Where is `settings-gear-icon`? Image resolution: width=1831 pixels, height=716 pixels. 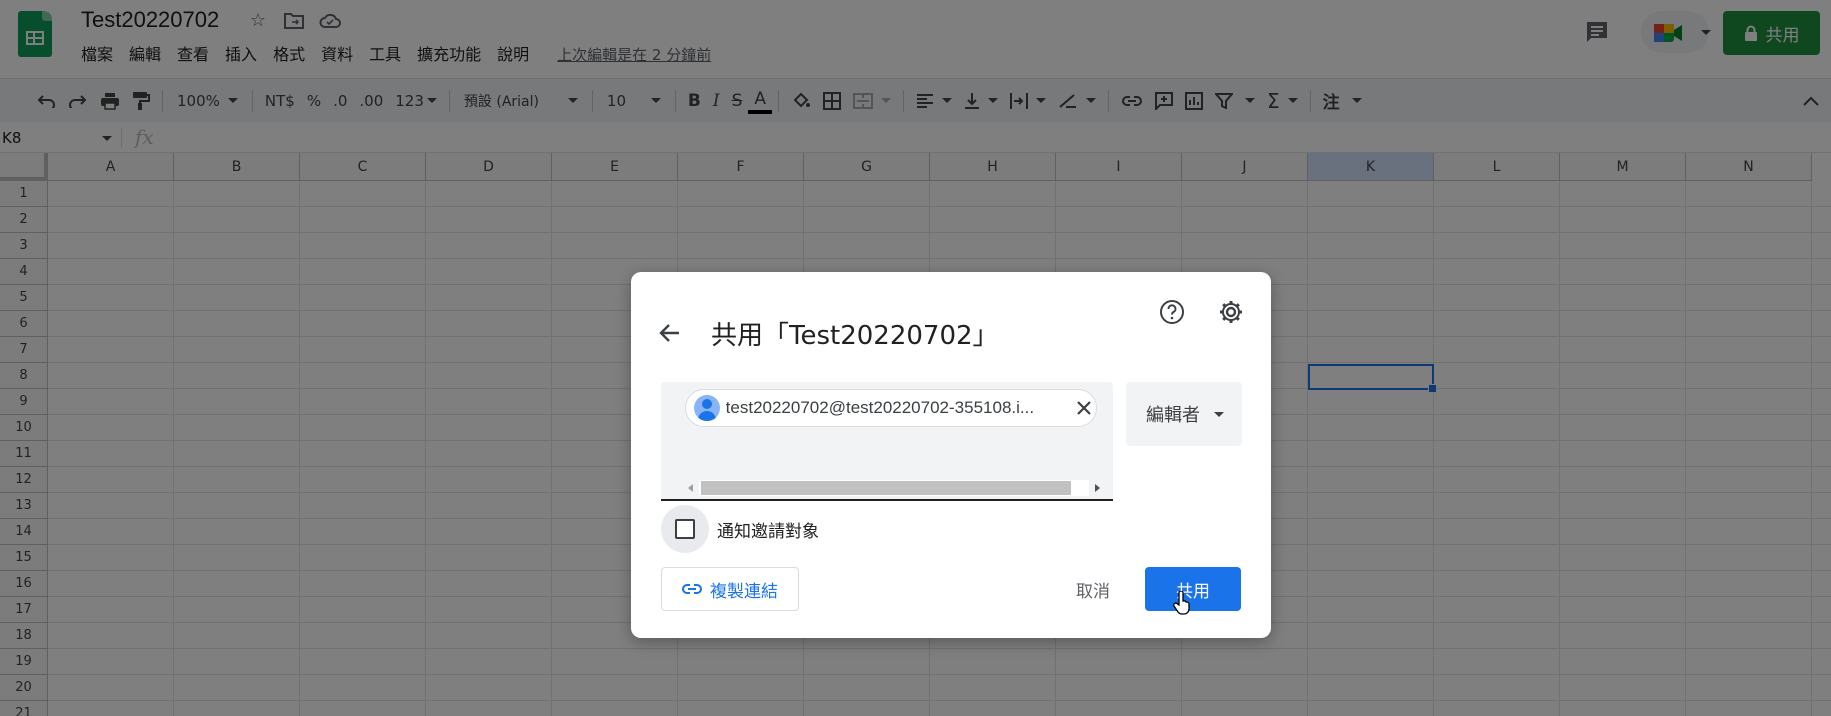 settings-gear-icon is located at coordinates (1231, 312).